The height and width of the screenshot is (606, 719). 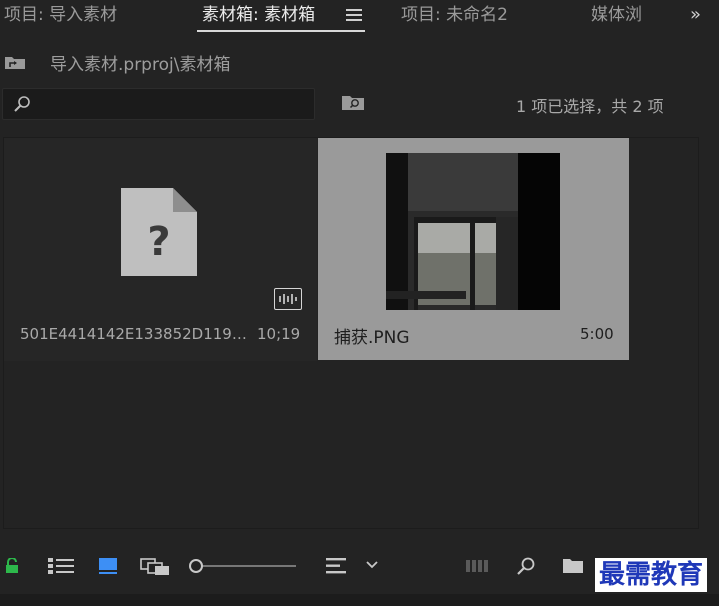 What do you see at coordinates (526, 566) in the screenshot?
I see `find-icon` at bounding box center [526, 566].